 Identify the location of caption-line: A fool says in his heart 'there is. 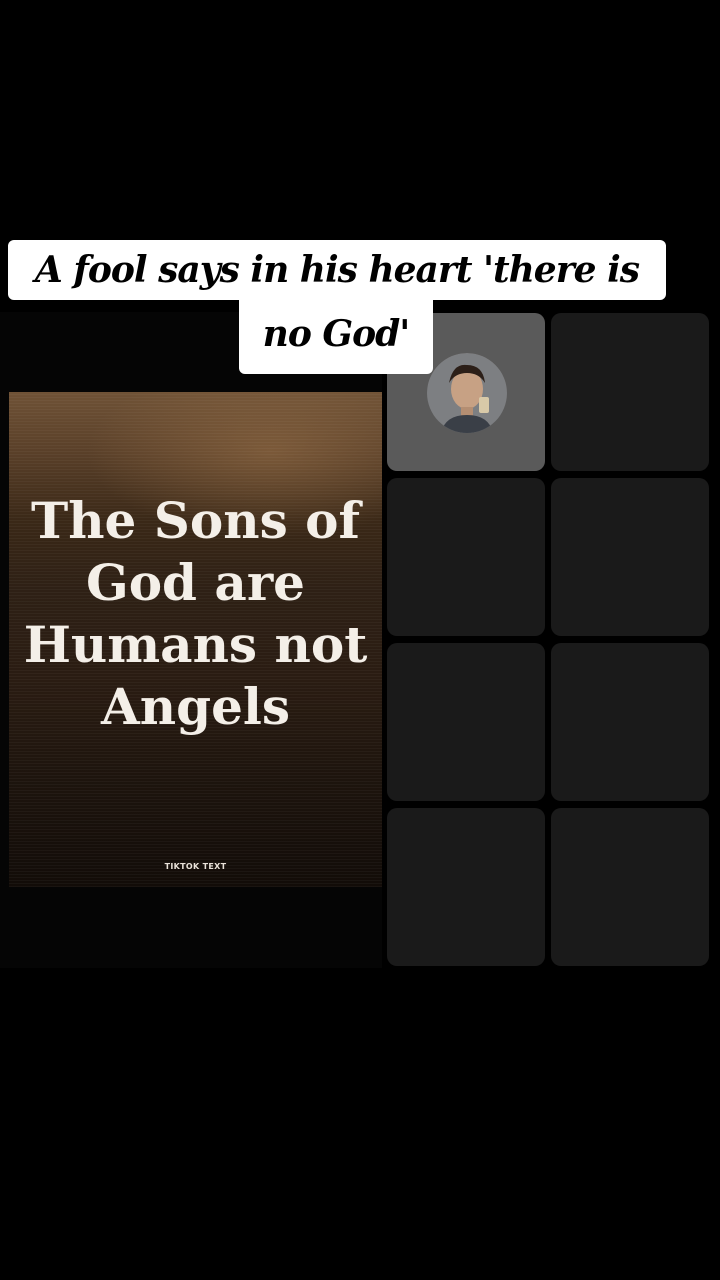
(337, 270).